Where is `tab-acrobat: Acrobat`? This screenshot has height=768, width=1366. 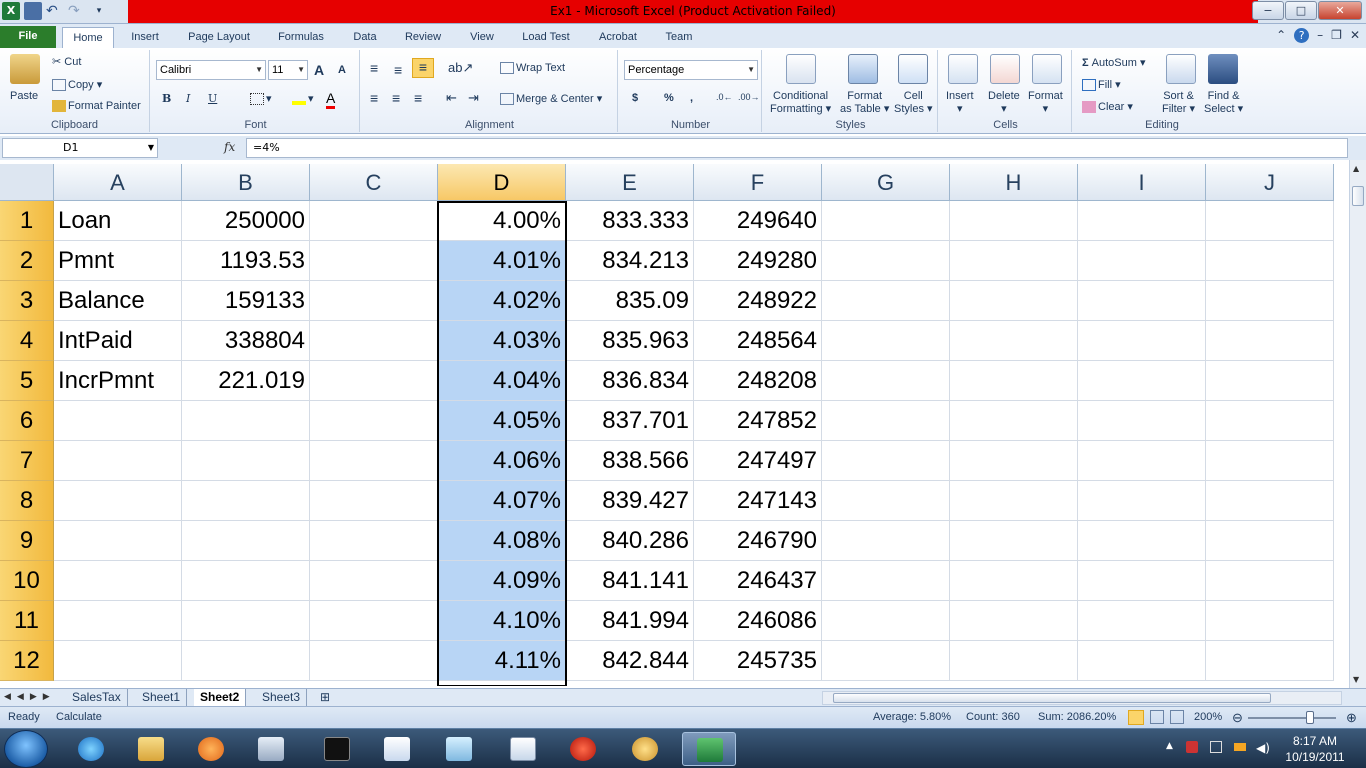
tab-acrobat: Acrobat is located at coordinates (618, 37).